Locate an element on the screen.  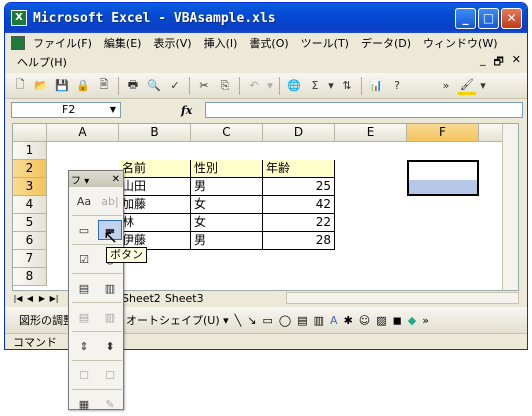
combobox-icon: ▥ is located at coordinates (110, 288).